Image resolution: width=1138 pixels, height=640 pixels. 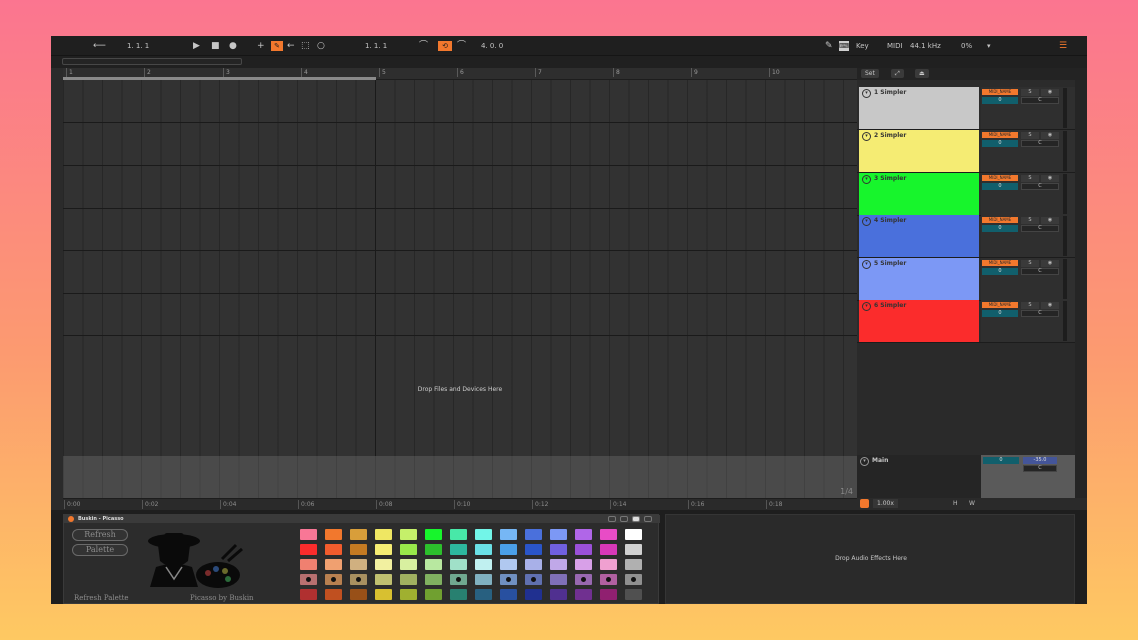 What do you see at coordinates (919, 236) in the screenshot?
I see `track-color-area: ▾ 4 Simpler` at bounding box center [919, 236].